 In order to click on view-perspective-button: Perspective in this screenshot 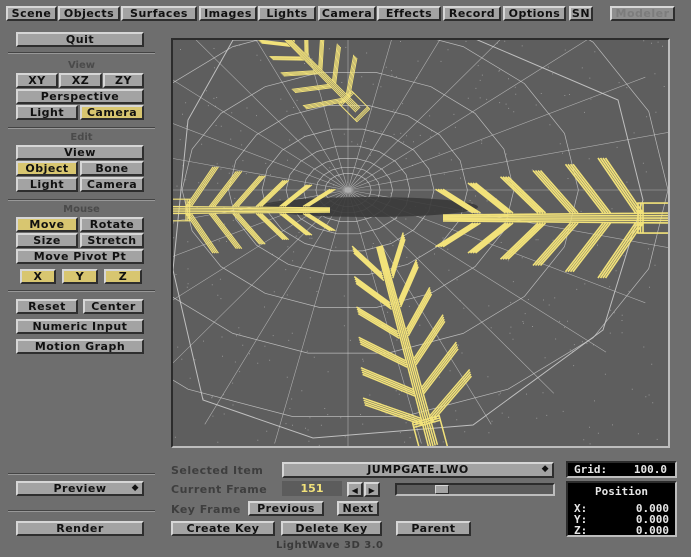, I will do `click(80, 96)`.